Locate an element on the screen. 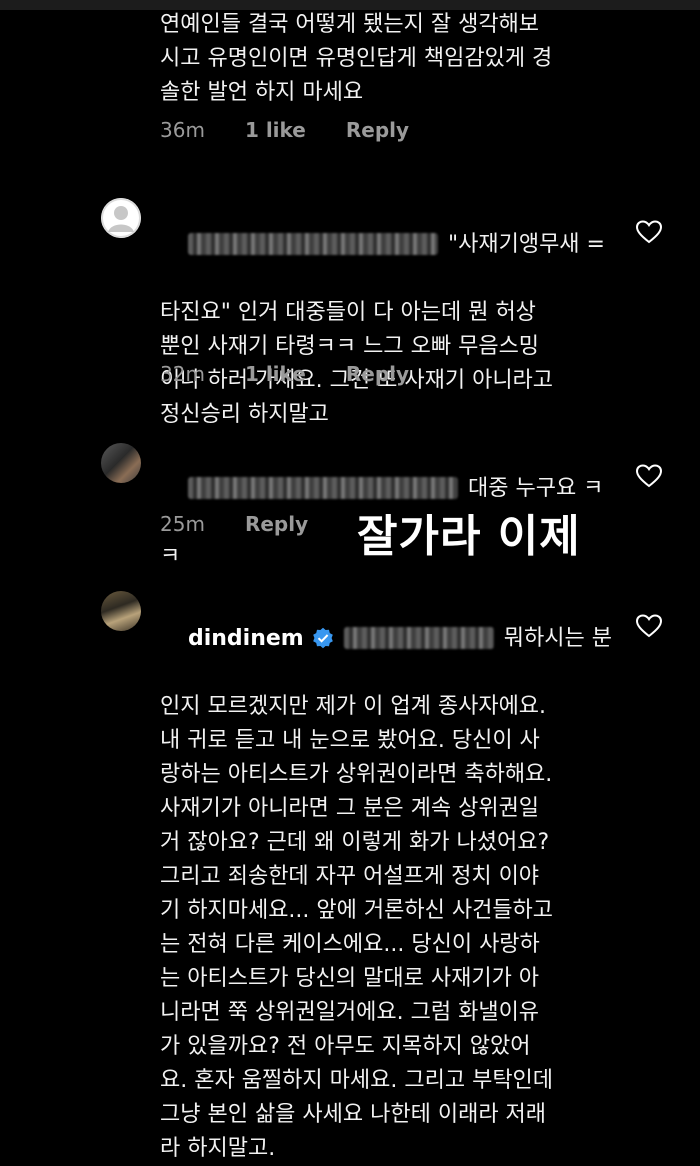 The image size is (700, 1166). comment-text-line: 랑하는 아티스트가 상위권이라면 축하해요. is located at coordinates (356, 774).